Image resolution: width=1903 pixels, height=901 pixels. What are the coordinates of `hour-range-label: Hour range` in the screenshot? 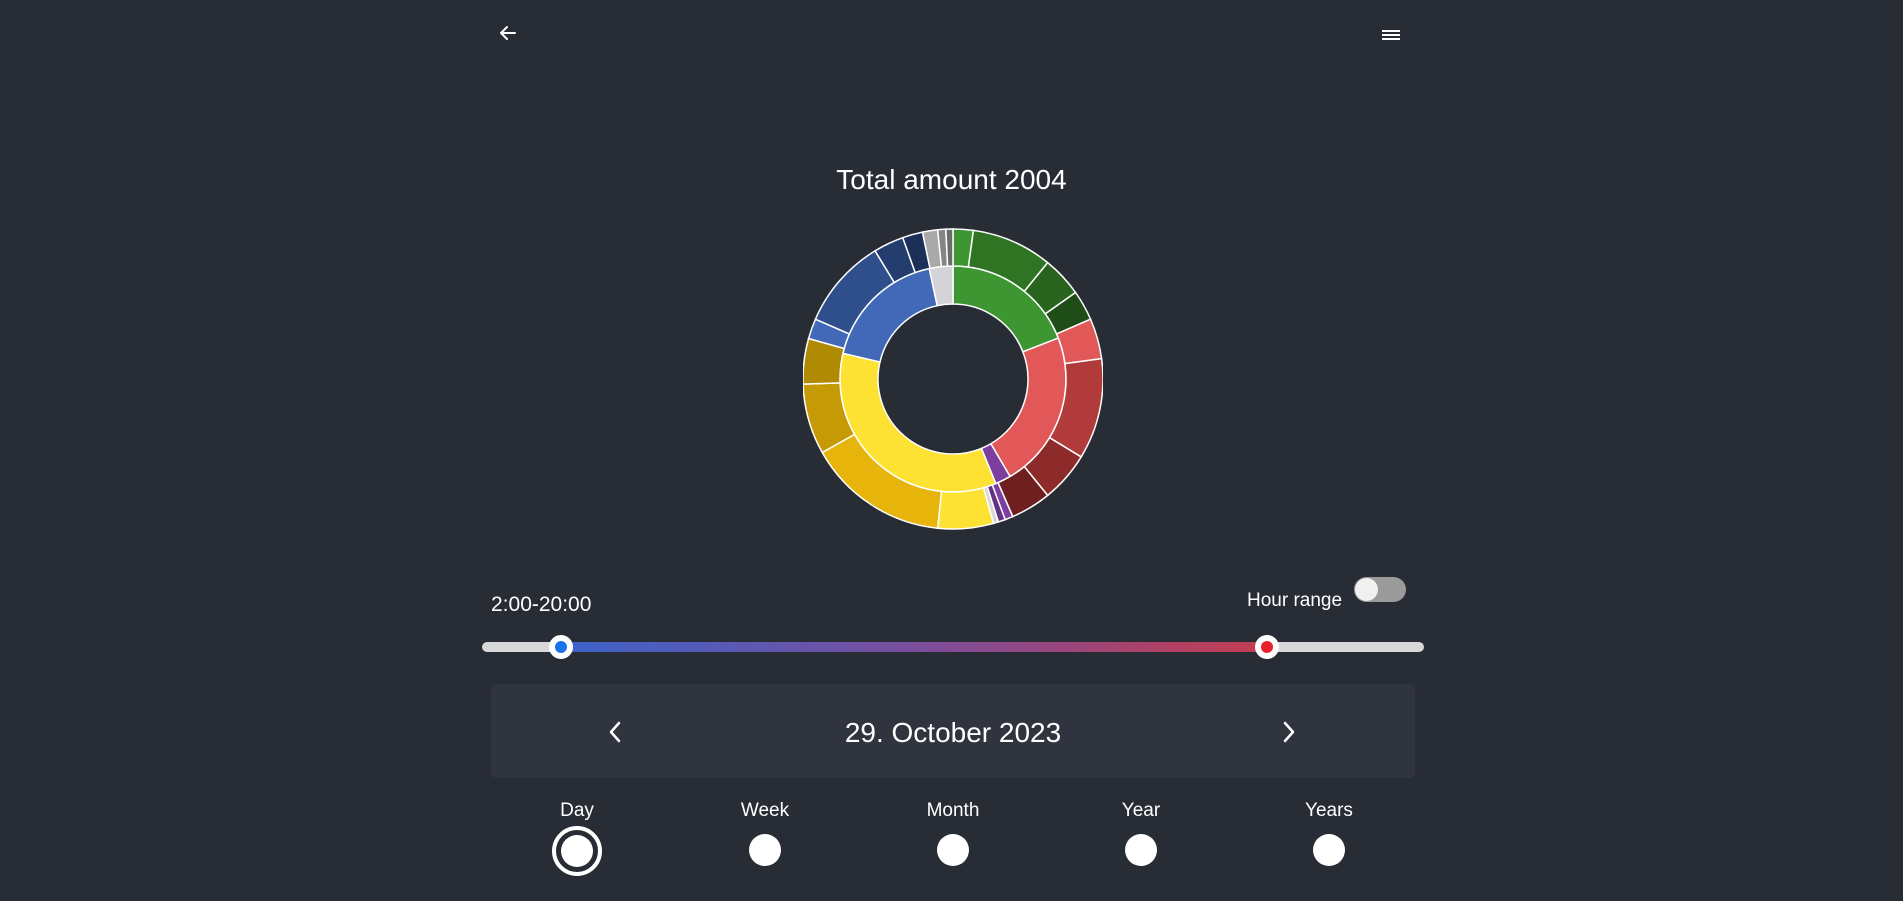 It's located at (1295, 600).